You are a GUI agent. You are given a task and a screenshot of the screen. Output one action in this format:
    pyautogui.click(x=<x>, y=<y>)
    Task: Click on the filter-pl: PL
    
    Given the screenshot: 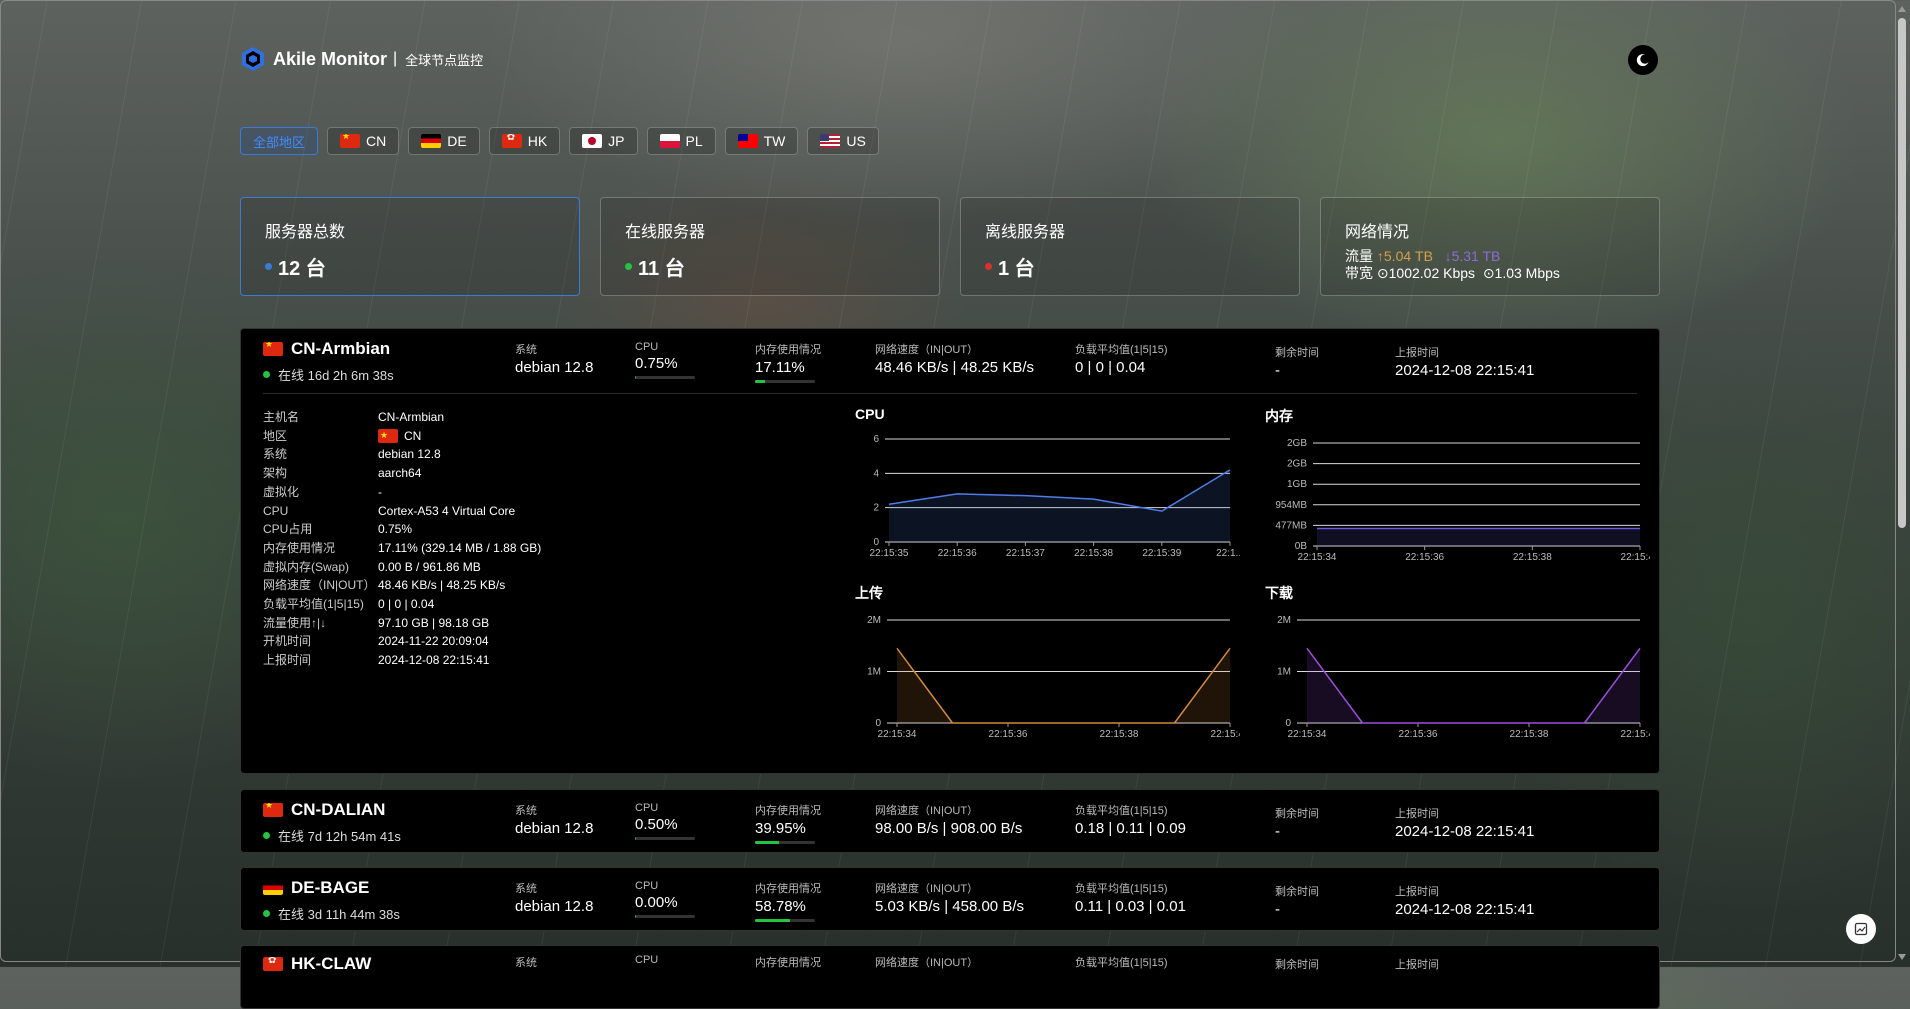 What is the action you would take?
    pyautogui.click(x=681, y=141)
    